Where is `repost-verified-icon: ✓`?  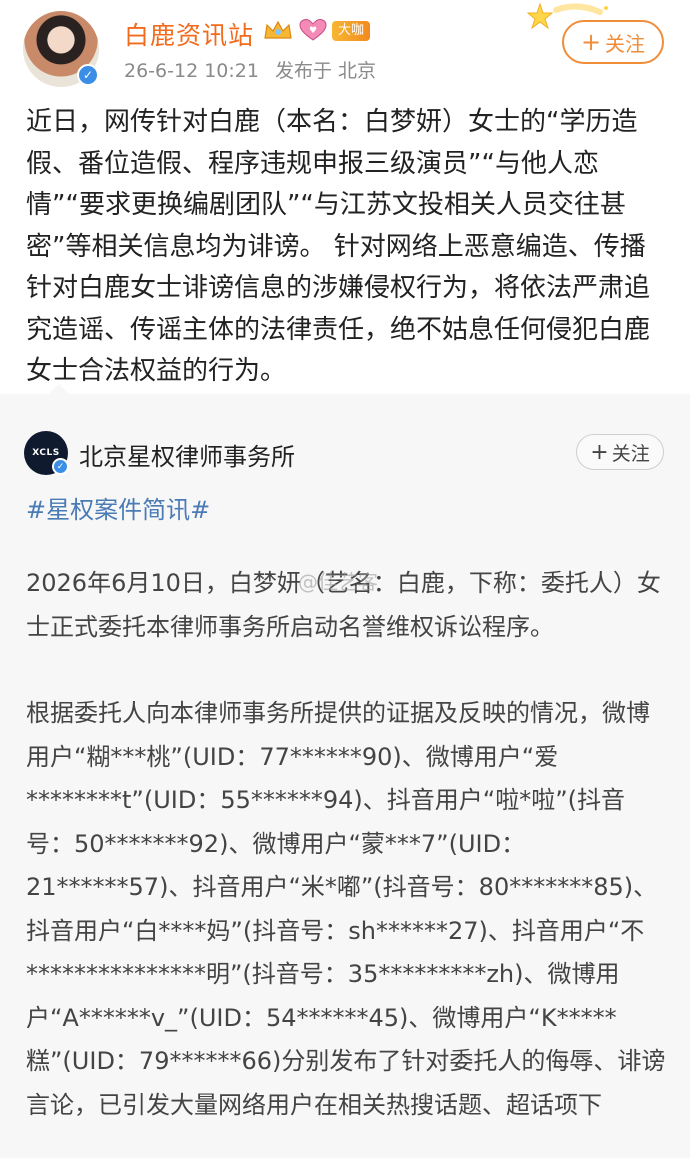 repost-verified-icon: ✓ is located at coordinates (60, 466).